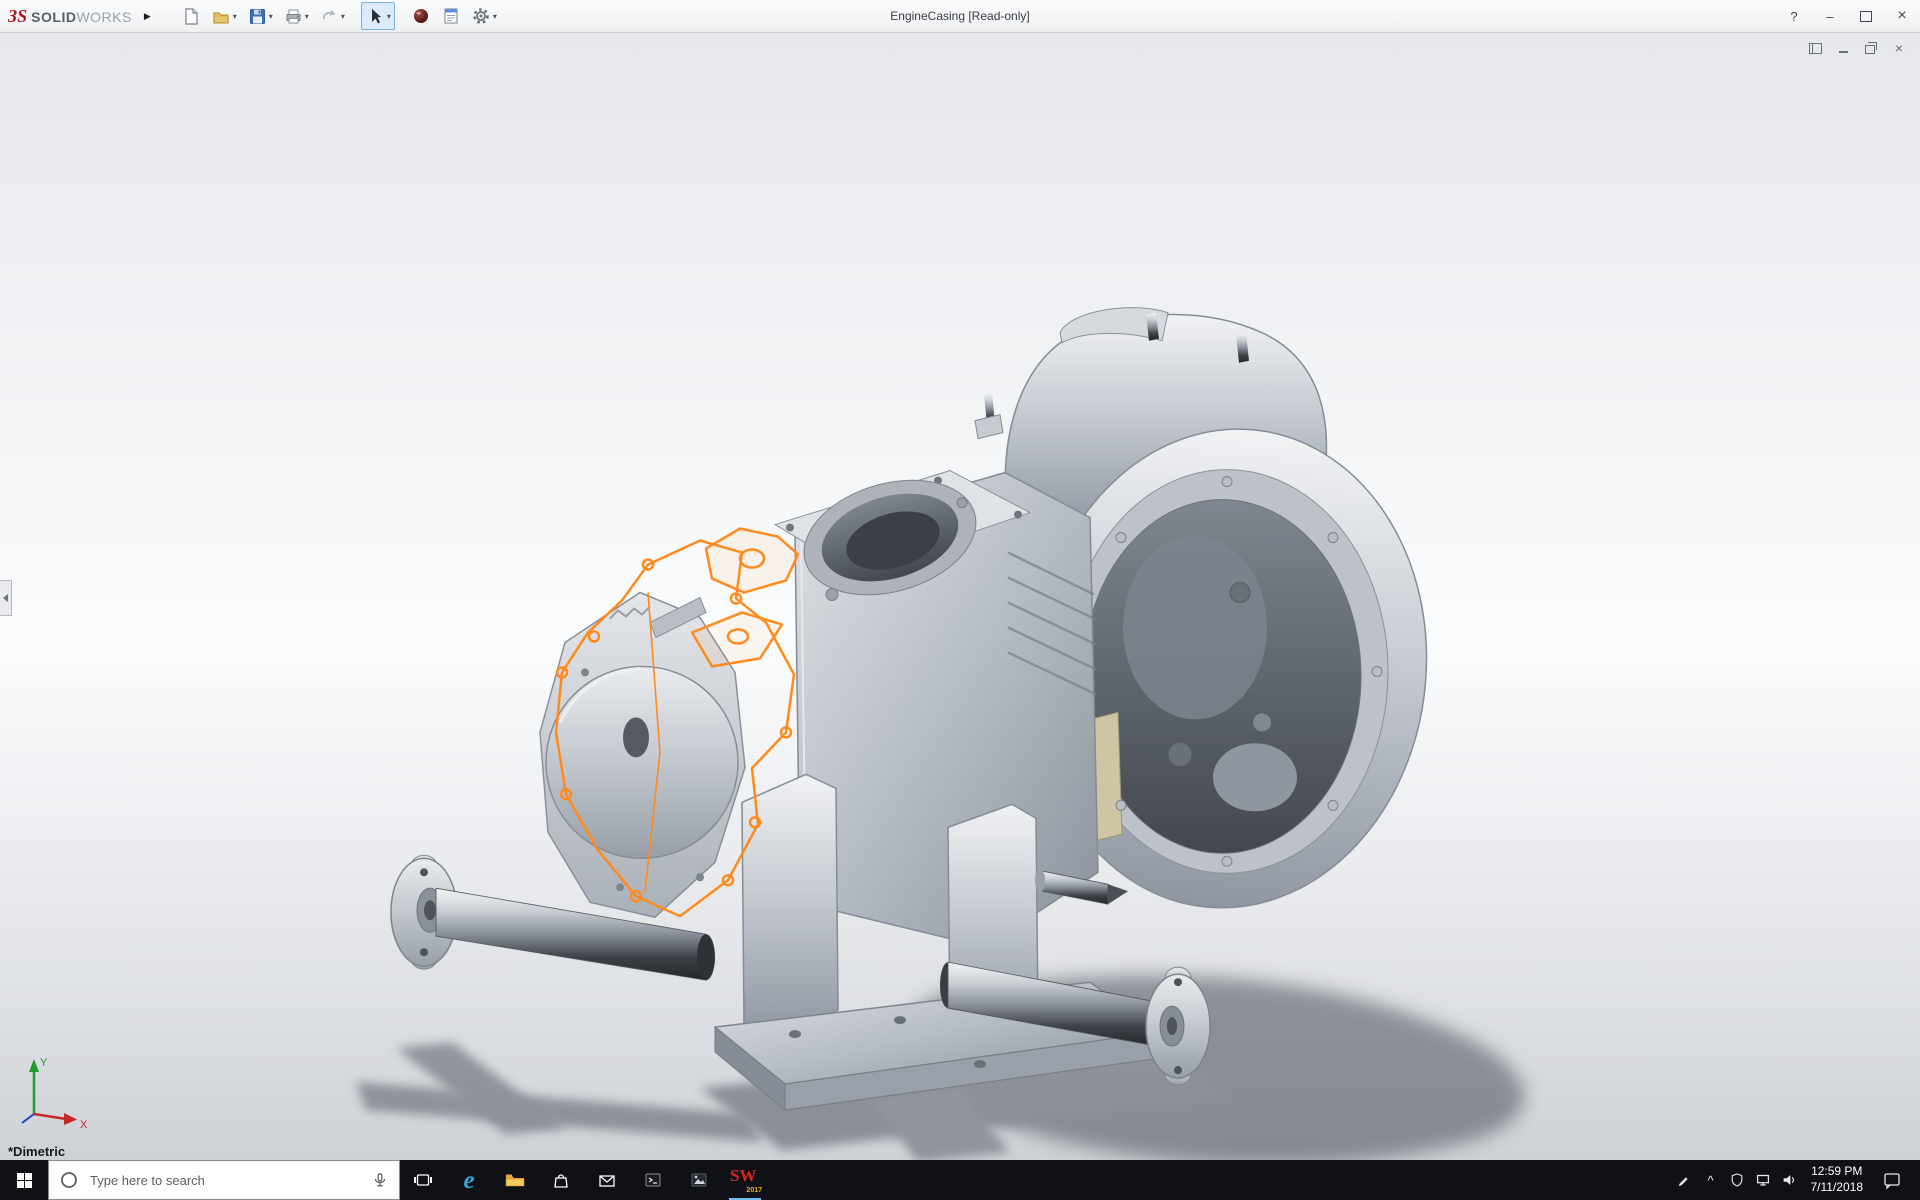 The image size is (1920, 1200). I want to click on solidworks-logo: ЗS SOLID WORKS, so click(66, 16).